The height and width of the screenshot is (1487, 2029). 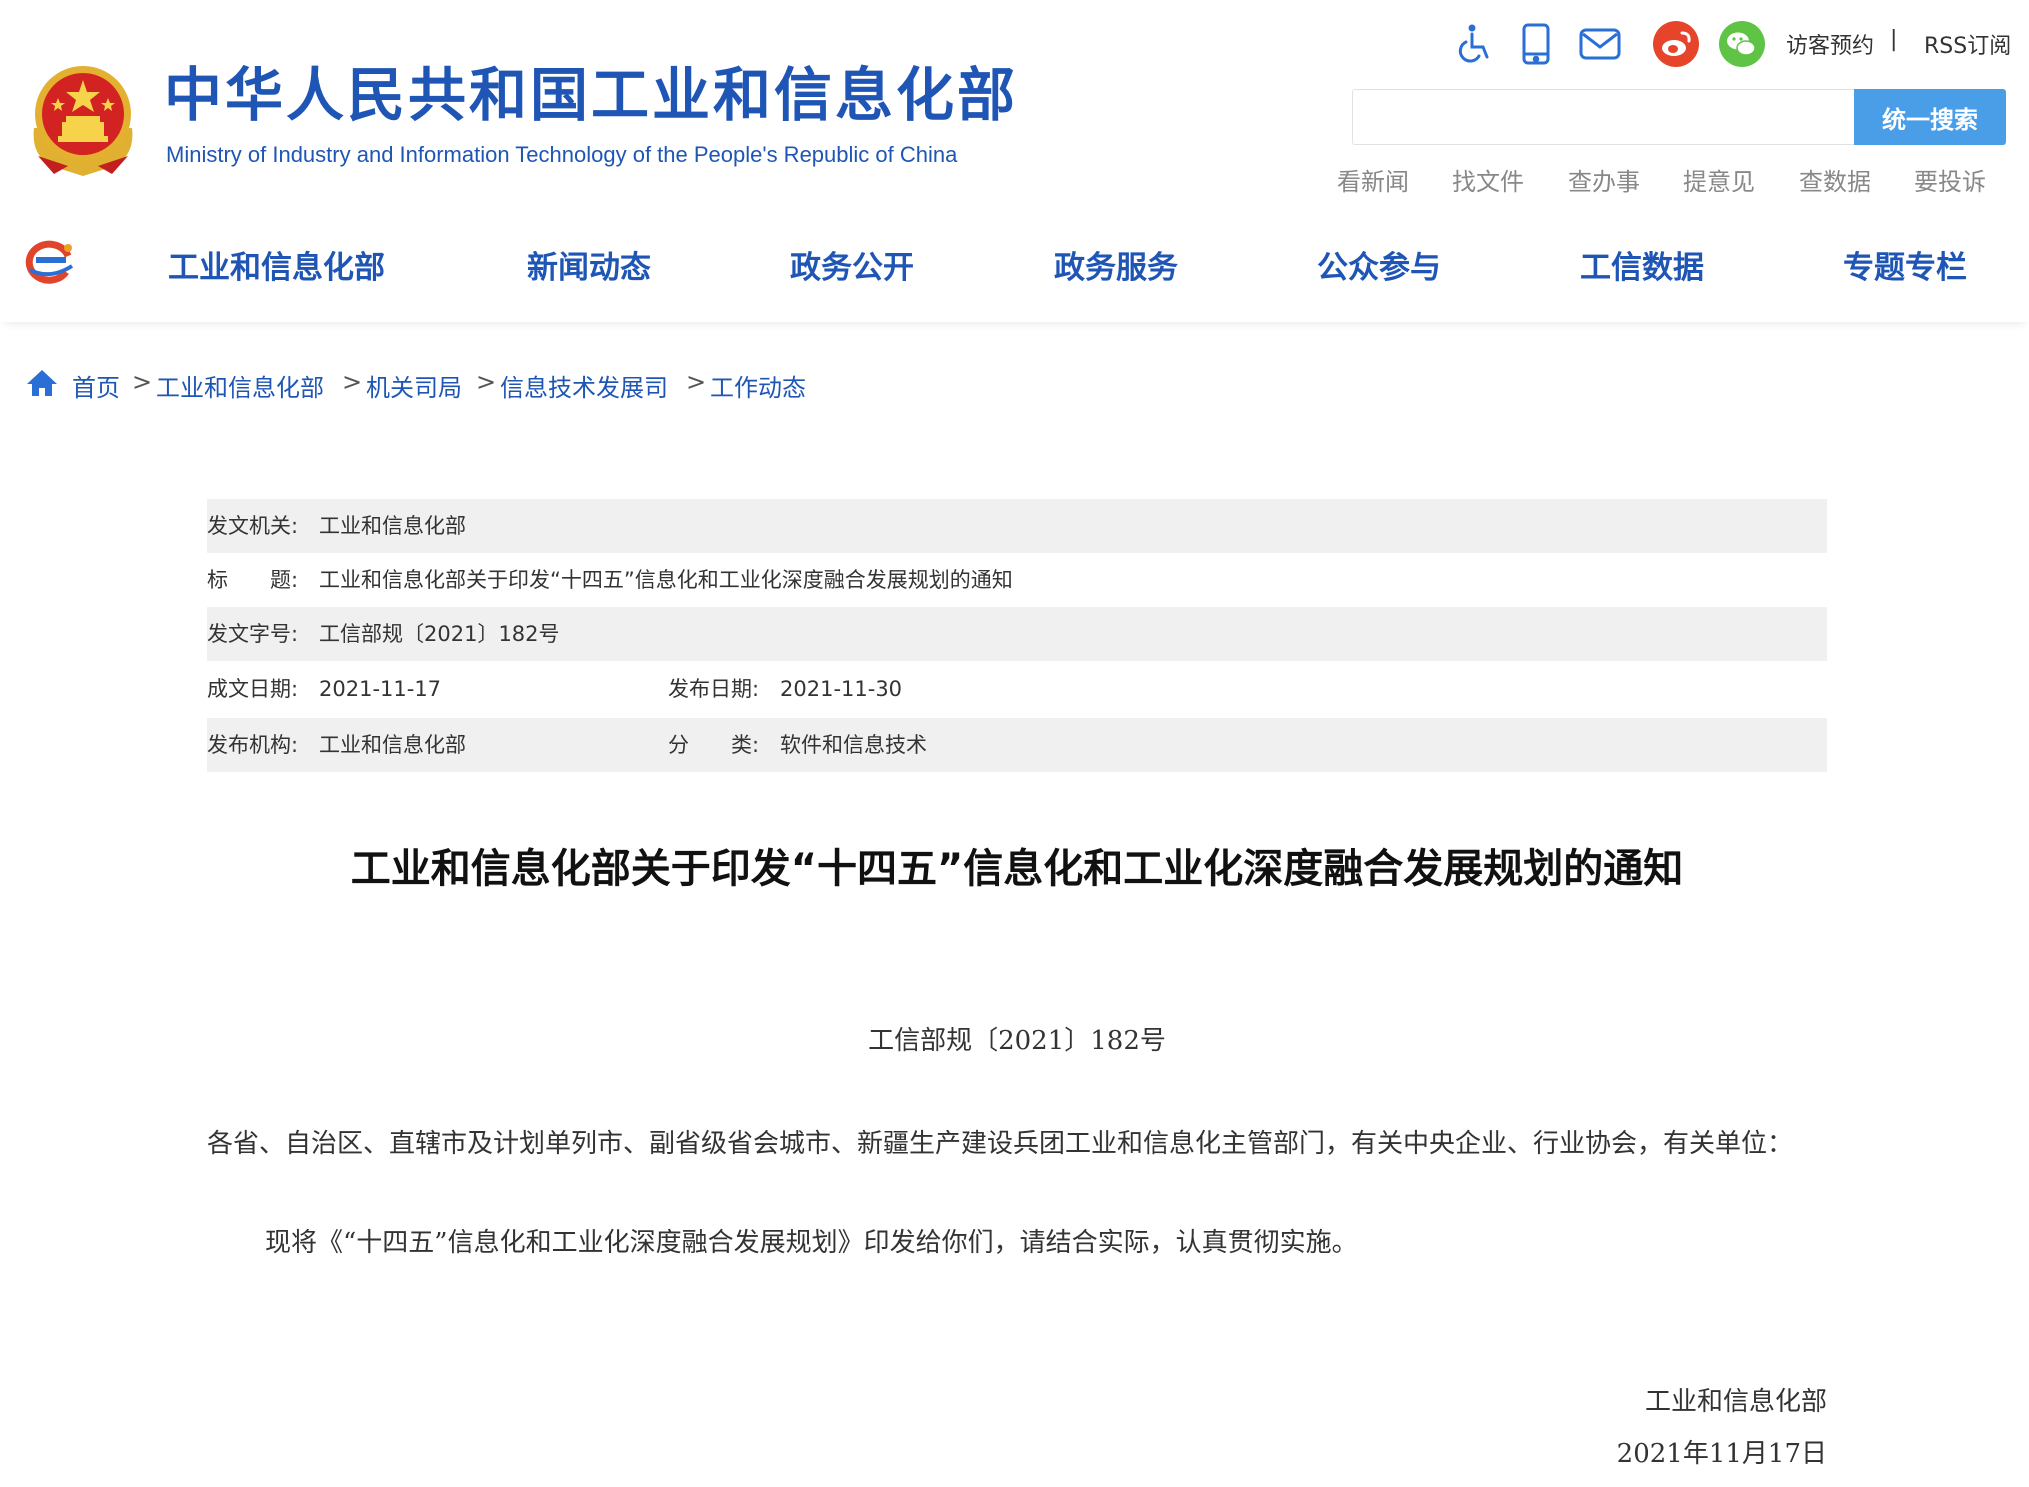 I want to click on breadcrumb-work-news: 工作动态, so click(x=758, y=385).